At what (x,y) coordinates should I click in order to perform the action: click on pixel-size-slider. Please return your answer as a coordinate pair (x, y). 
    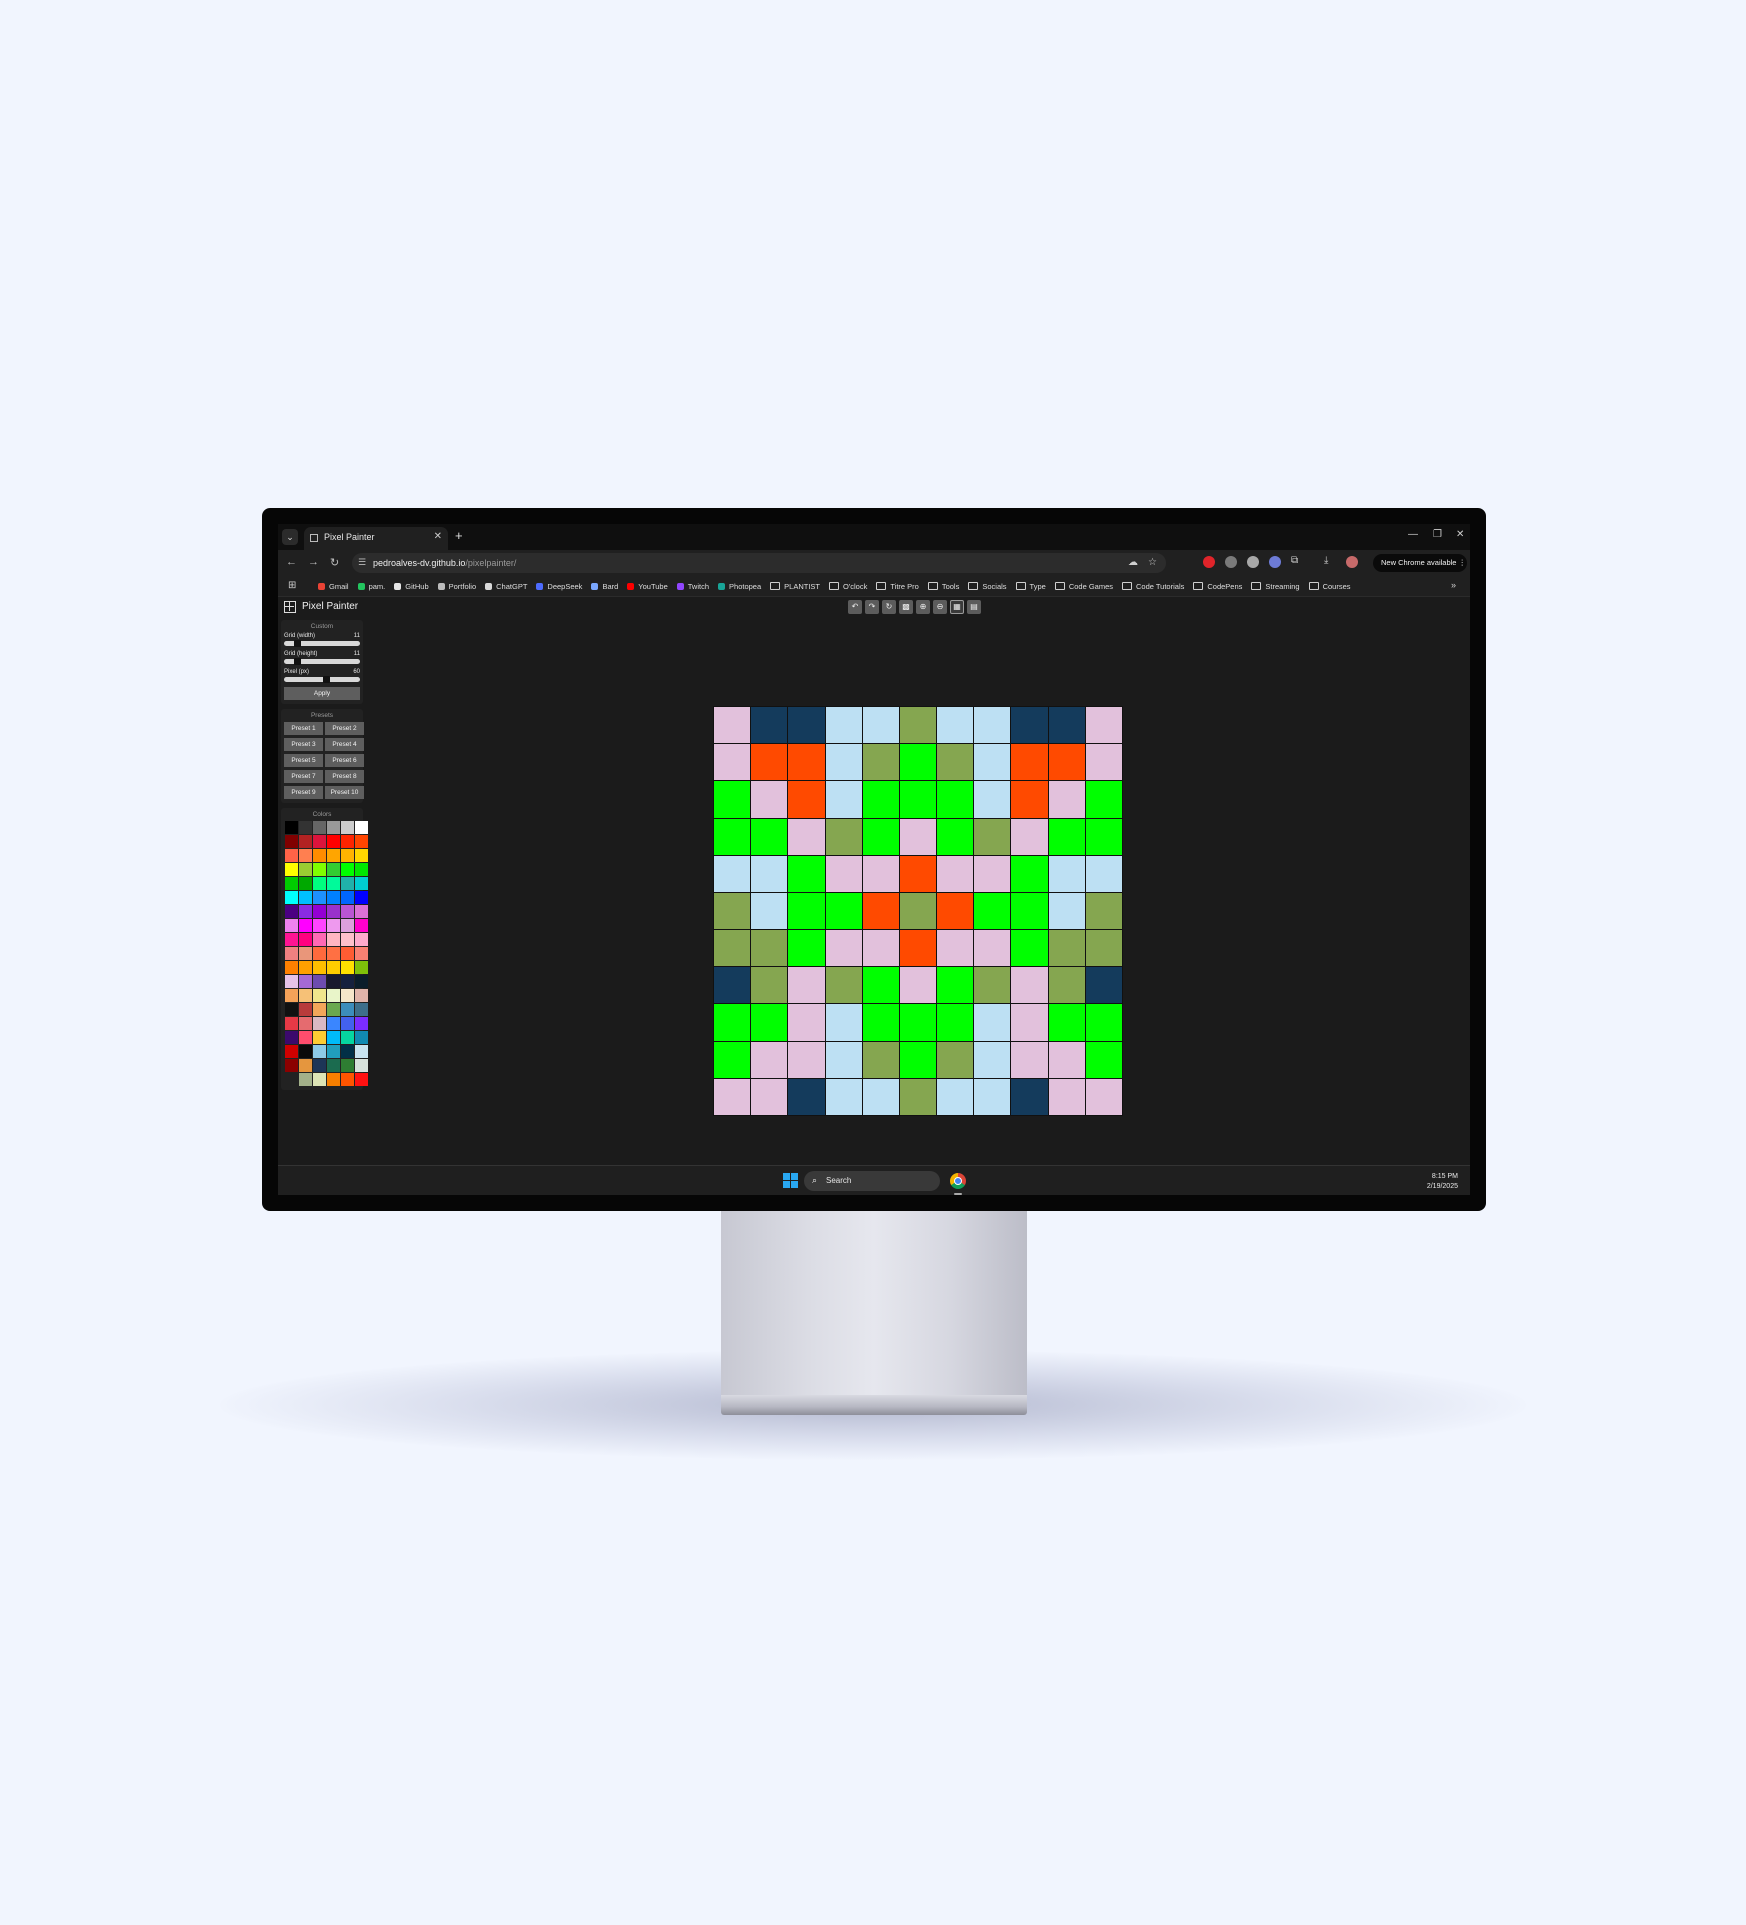
    Looking at the image, I should click on (322, 679).